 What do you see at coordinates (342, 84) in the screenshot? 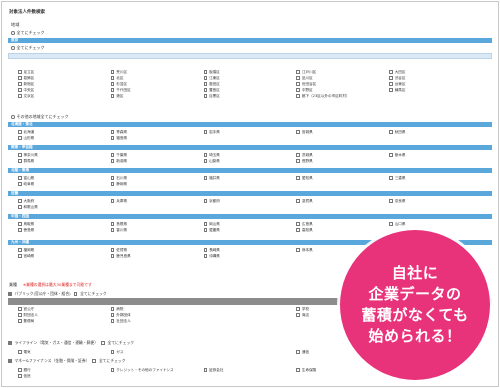
I see `checkbox-option: 世田谷区` at bounding box center [342, 84].